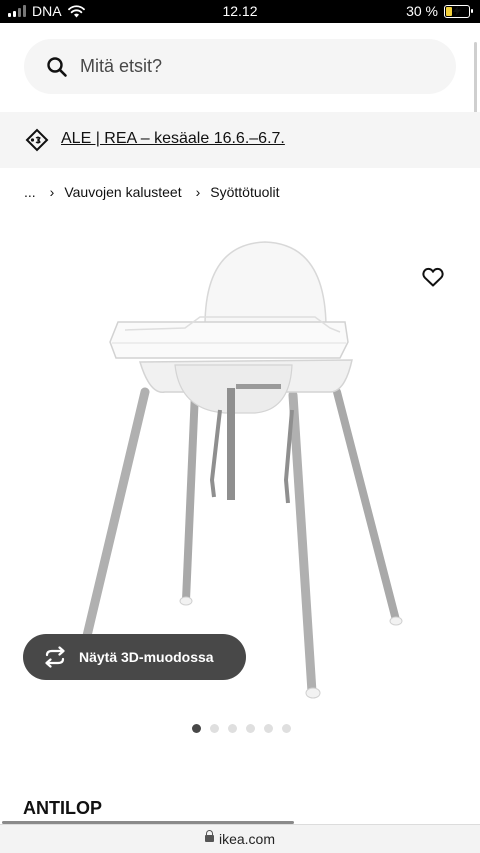  I want to click on promo-banner: ALE | REA – kesäale 16.6.–6.7., so click(240, 140).